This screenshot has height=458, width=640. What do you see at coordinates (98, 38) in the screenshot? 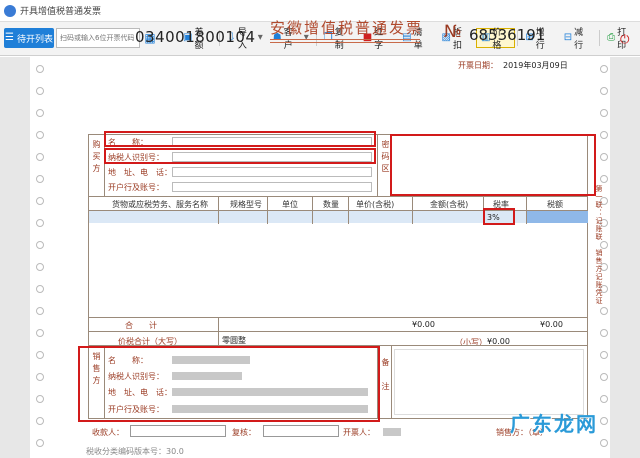
I see `invoice-code-search-input` at bounding box center [98, 38].